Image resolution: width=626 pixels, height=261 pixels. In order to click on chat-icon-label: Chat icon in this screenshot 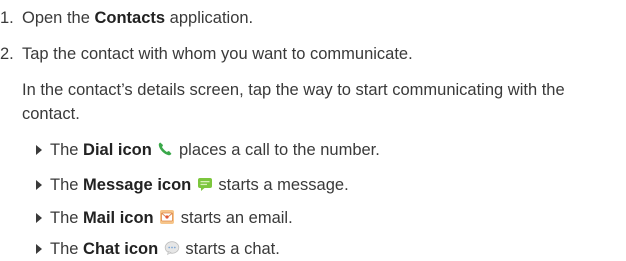, I will do `click(121, 249)`.